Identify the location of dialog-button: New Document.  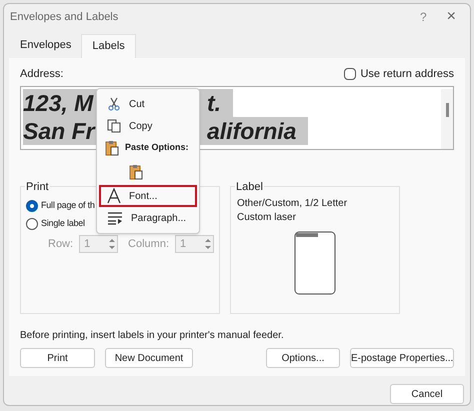
(149, 358).